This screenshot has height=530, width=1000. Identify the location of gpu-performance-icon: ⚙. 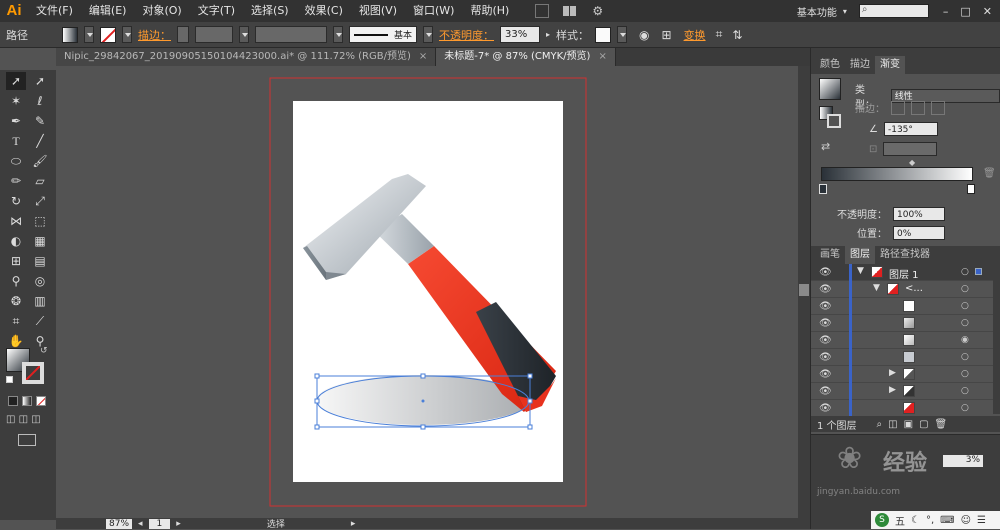
(597, 11).